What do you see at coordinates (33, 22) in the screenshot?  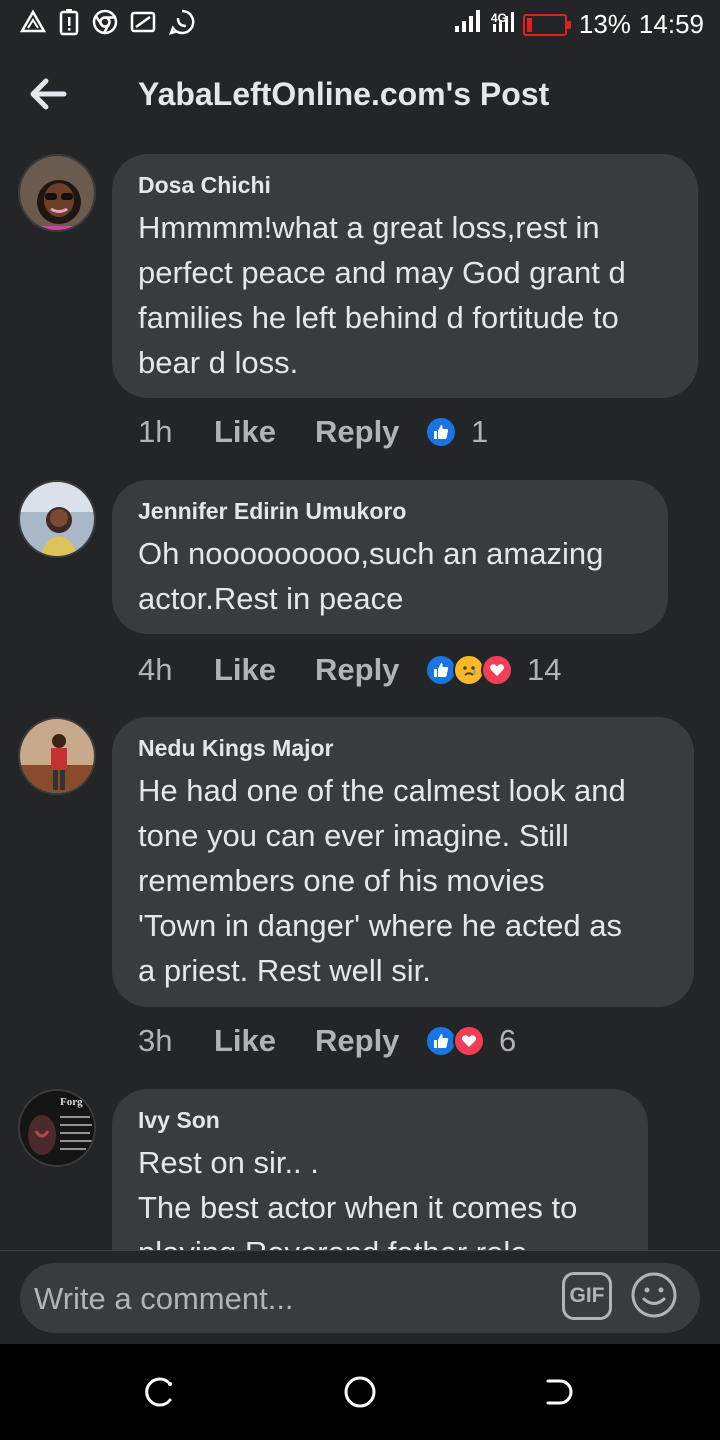 I see `warning-icon` at bounding box center [33, 22].